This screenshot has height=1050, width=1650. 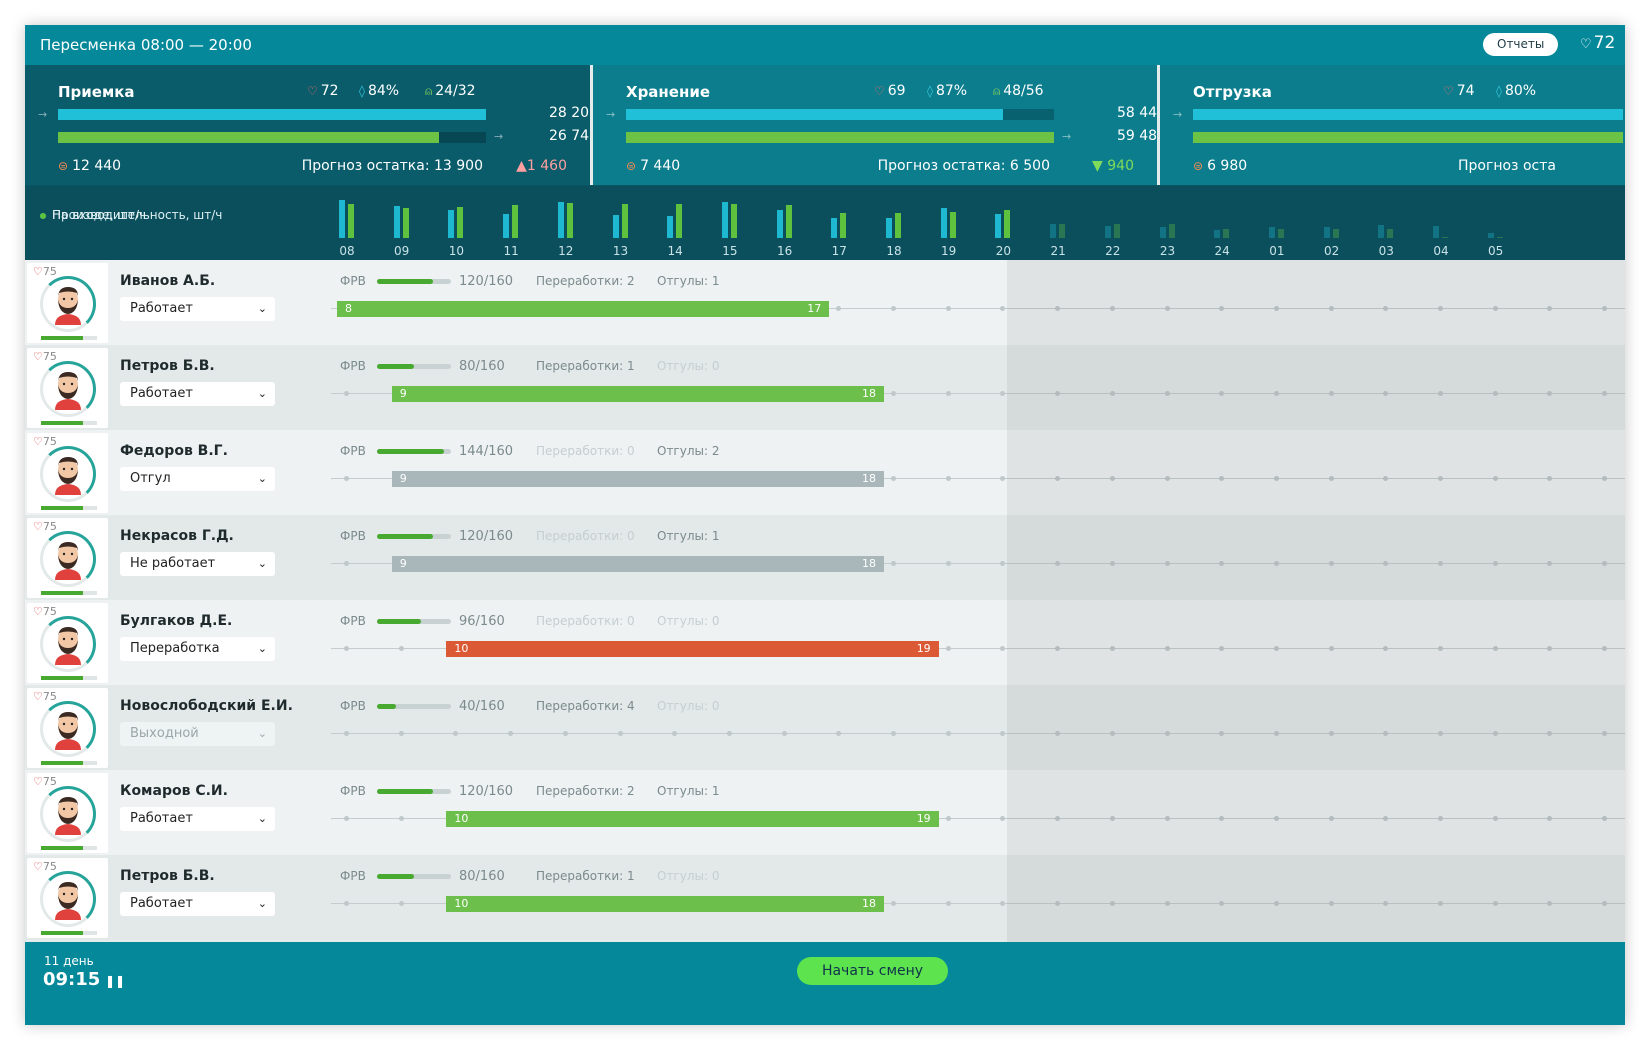 I want to click on department-panel: Отгрузка ♡ 74 ◊ 80% → ⊜ 6 980 Прогноз оста, so click(x=1392, y=125).